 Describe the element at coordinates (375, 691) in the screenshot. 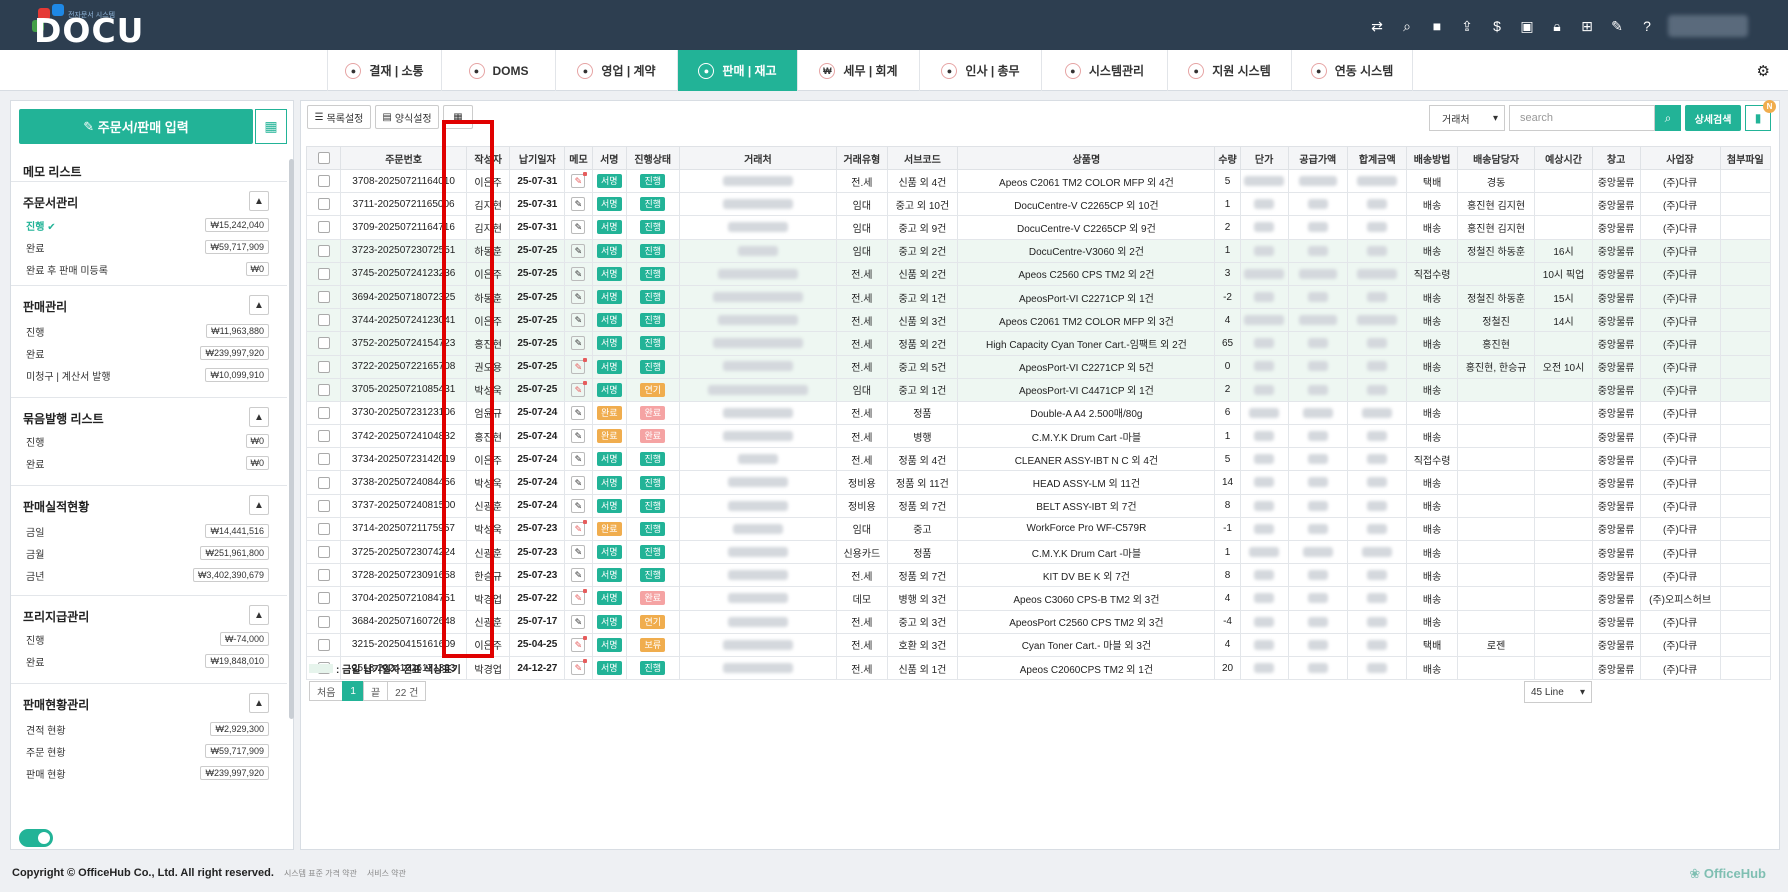

I see `page-last: 끝` at that location.